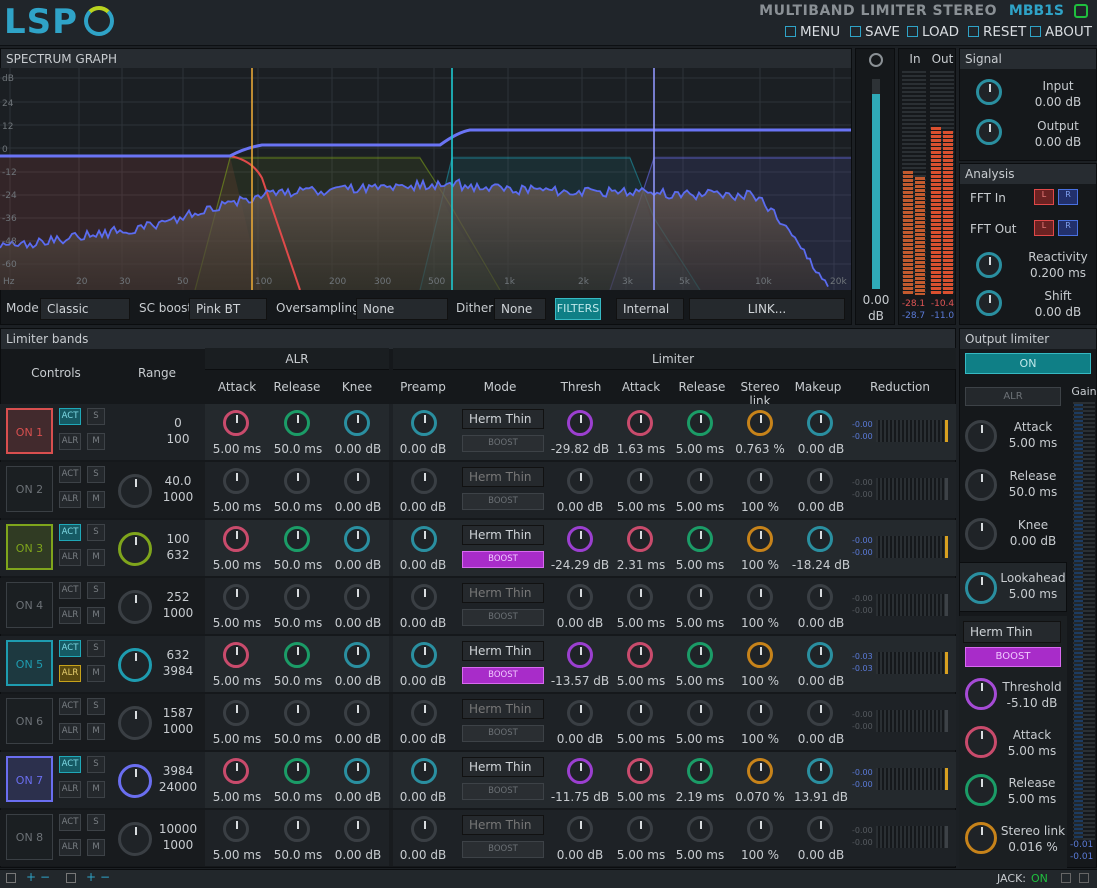 This screenshot has width=1097, height=888. I want to click on reset-button: RESET, so click(997, 32).